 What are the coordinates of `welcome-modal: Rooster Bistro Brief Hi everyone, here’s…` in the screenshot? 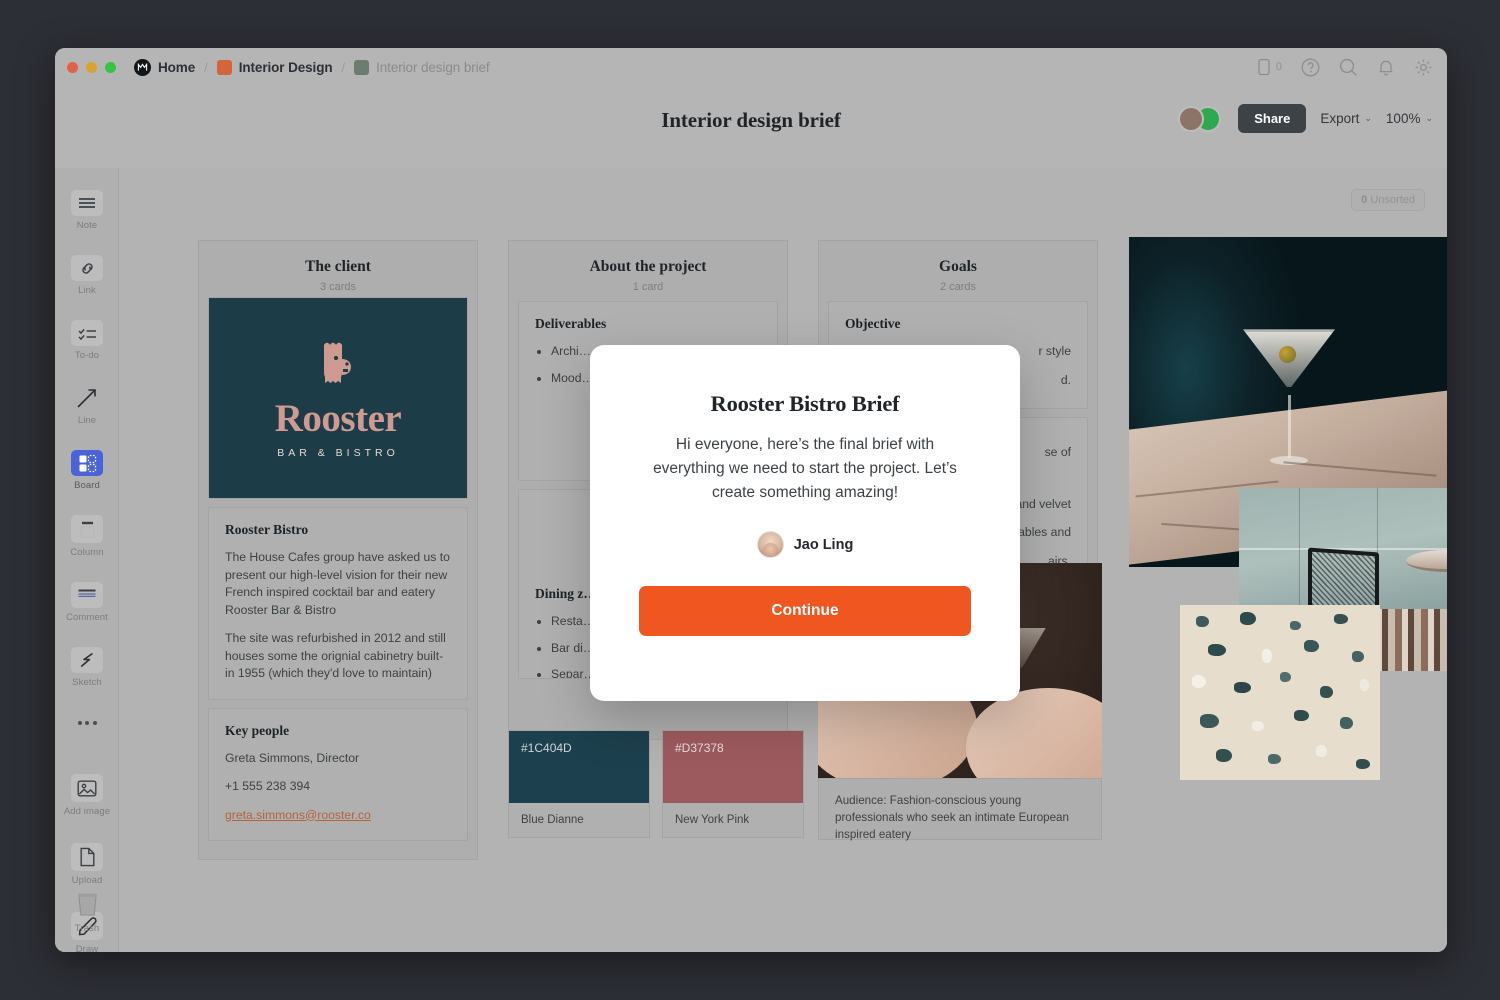 It's located at (805, 523).